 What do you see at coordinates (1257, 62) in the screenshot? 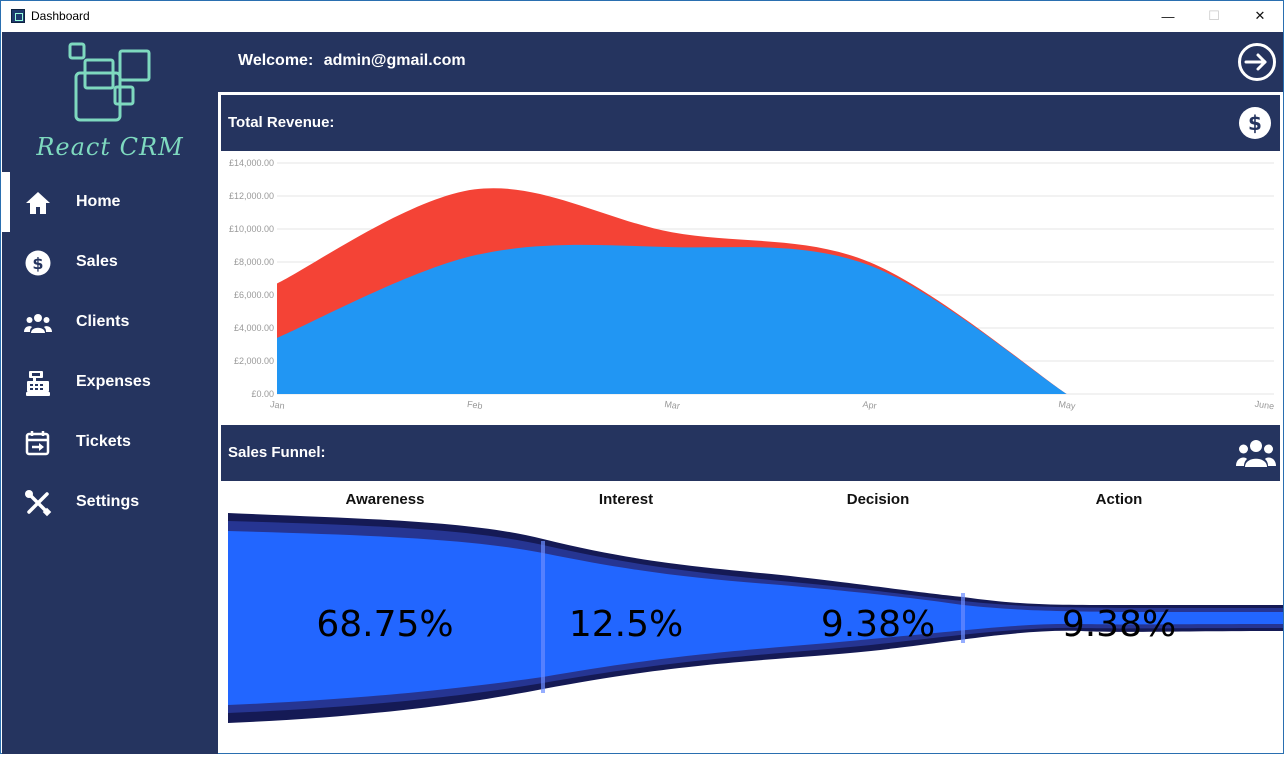
I see `logout-icon` at bounding box center [1257, 62].